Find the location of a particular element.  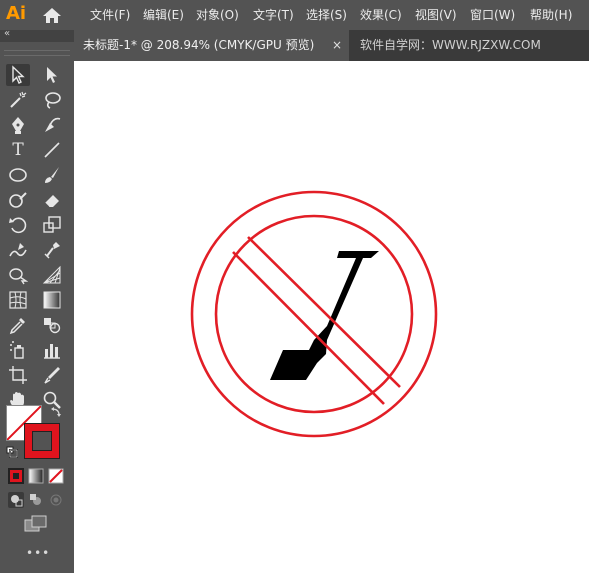

type-tool-glyph: T is located at coordinates (18, 150).